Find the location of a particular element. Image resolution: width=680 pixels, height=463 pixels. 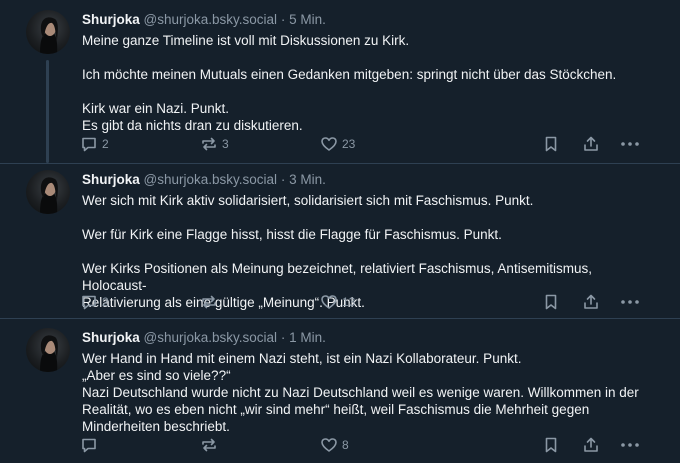

post-meta: Shurjoka @shurjoka.bsky.social · 3 Min. is located at coordinates (204, 179).